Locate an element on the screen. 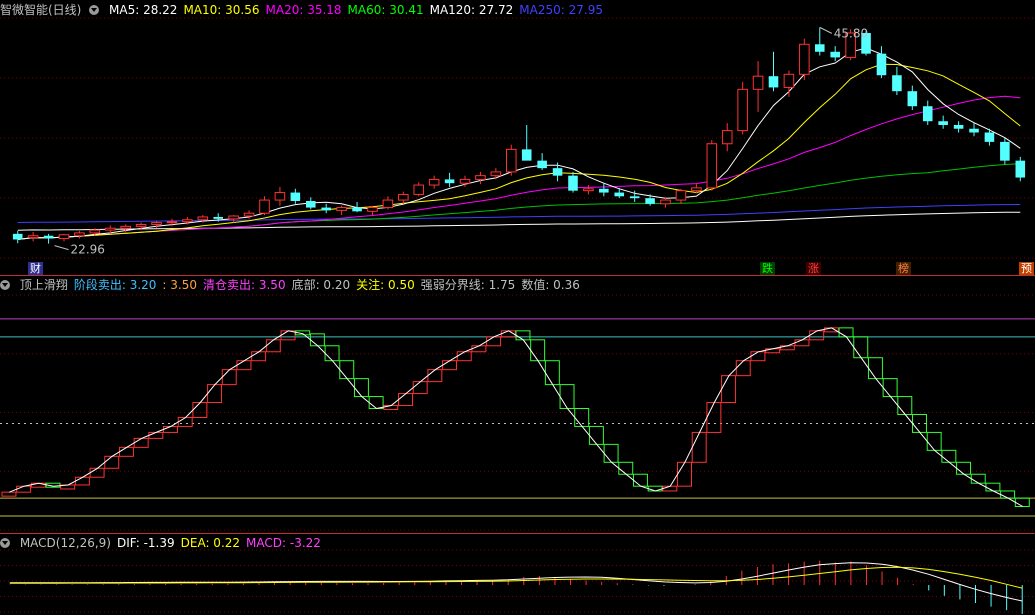 The image size is (1035, 615). event-tag-finance: 财 is located at coordinates (35, 268).